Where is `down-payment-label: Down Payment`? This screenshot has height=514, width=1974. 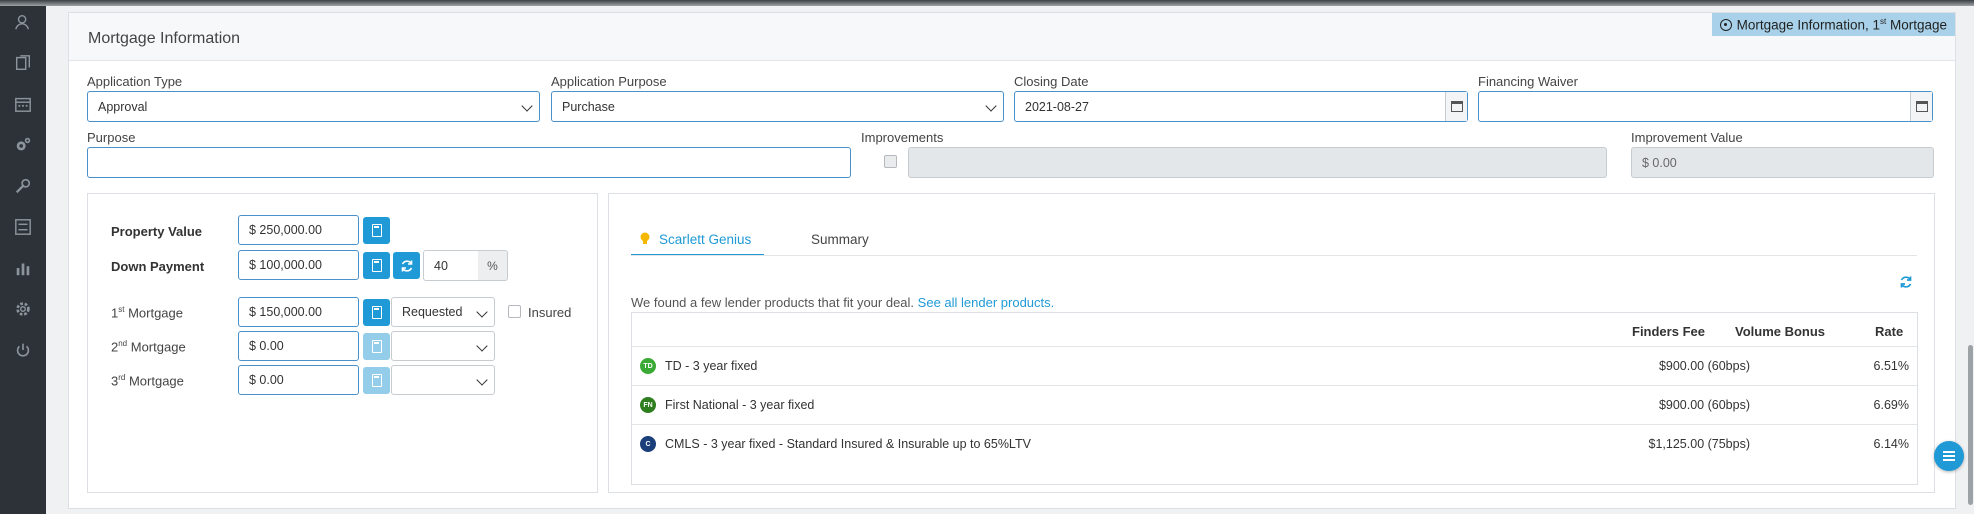
down-payment-label: Down Payment is located at coordinates (158, 266).